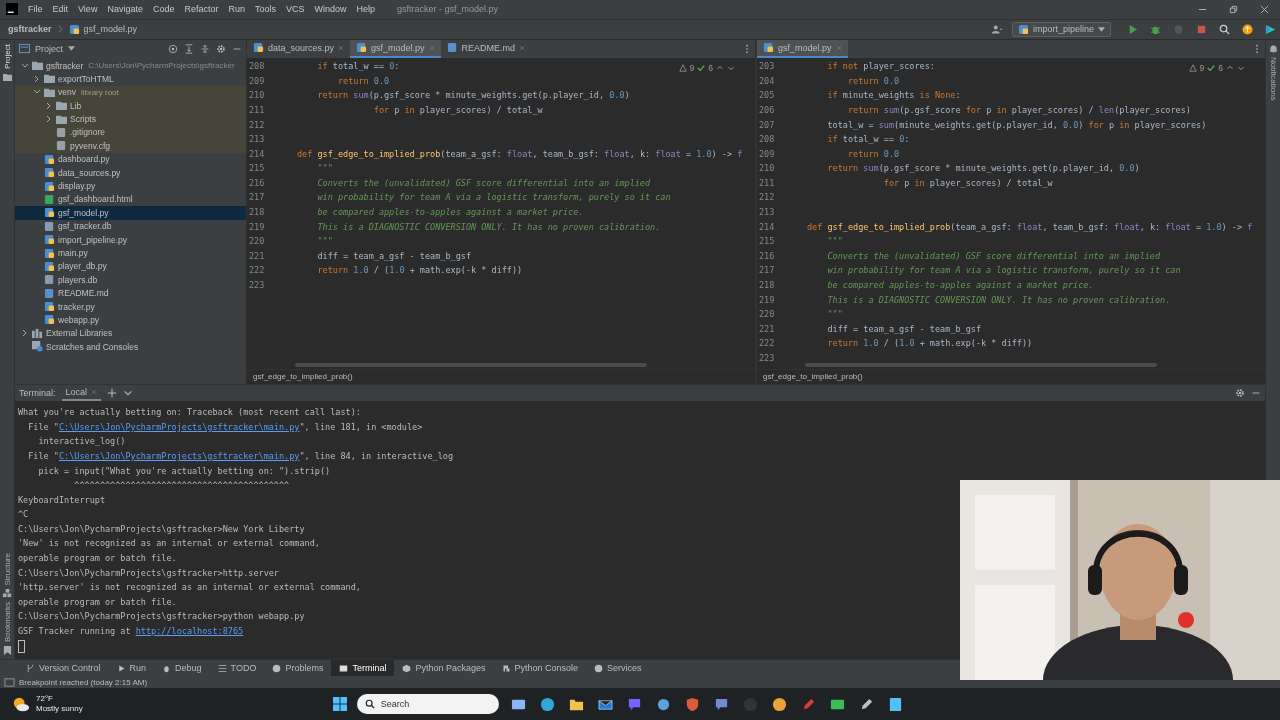 This screenshot has width=1280, height=720. What do you see at coordinates (130, 253) in the screenshot?
I see `tree-item: main.py` at bounding box center [130, 253].